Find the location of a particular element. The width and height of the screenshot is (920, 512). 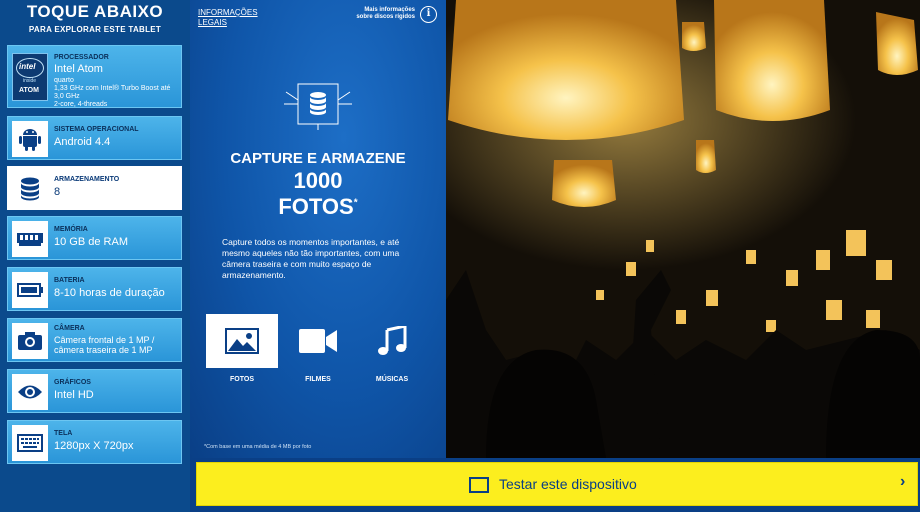

android-icon is located at coordinates (30, 139).